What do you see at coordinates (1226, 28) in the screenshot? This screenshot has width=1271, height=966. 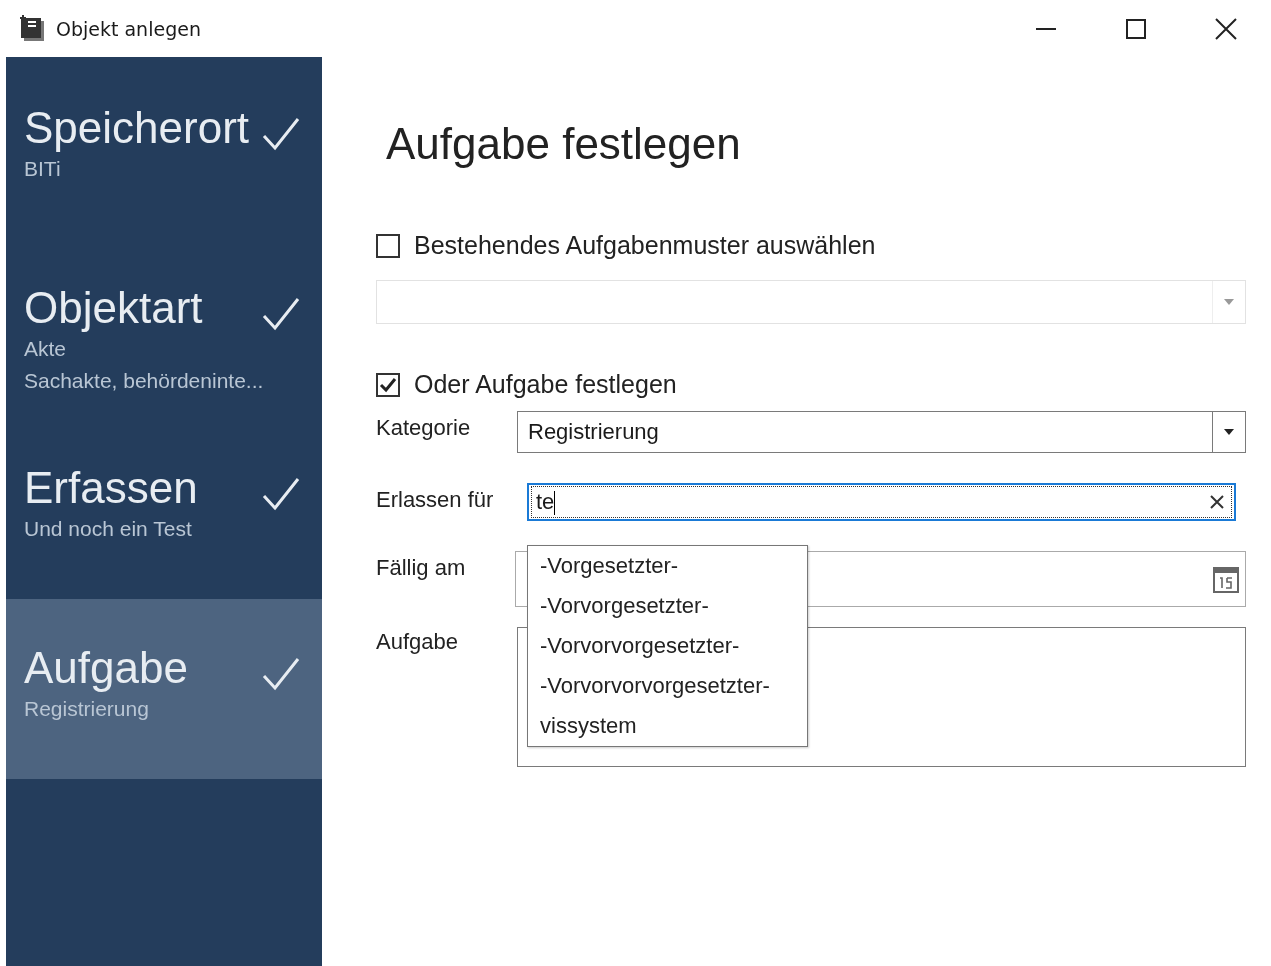 I see `close-icon` at bounding box center [1226, 28].